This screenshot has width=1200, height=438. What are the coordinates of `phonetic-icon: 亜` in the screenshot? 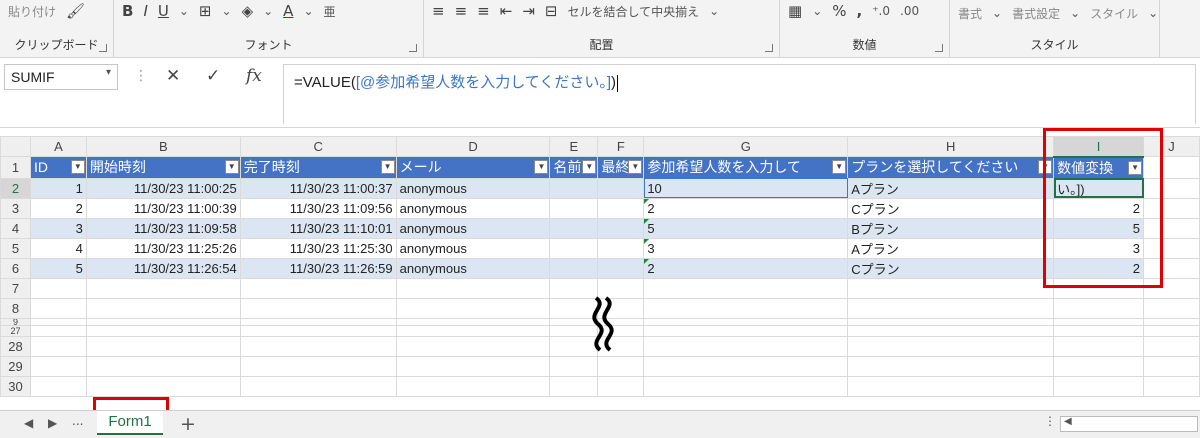 It's located at (330, 11).